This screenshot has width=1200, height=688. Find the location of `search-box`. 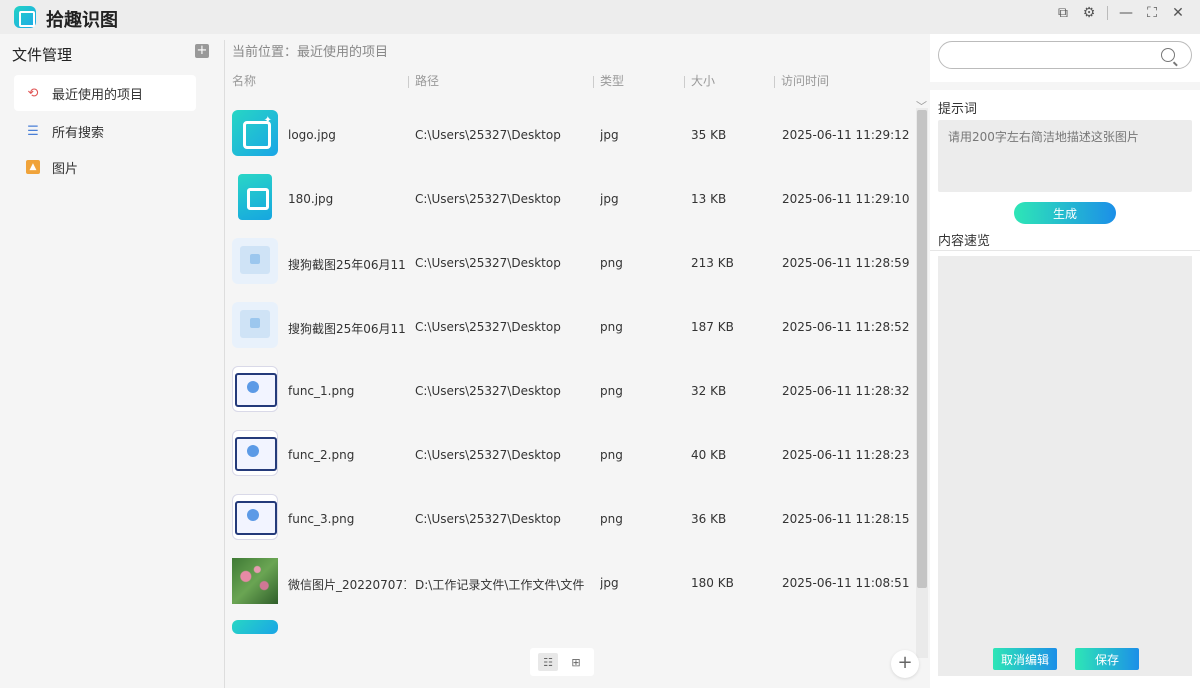

search-box is located at coordinates (1065, 55).